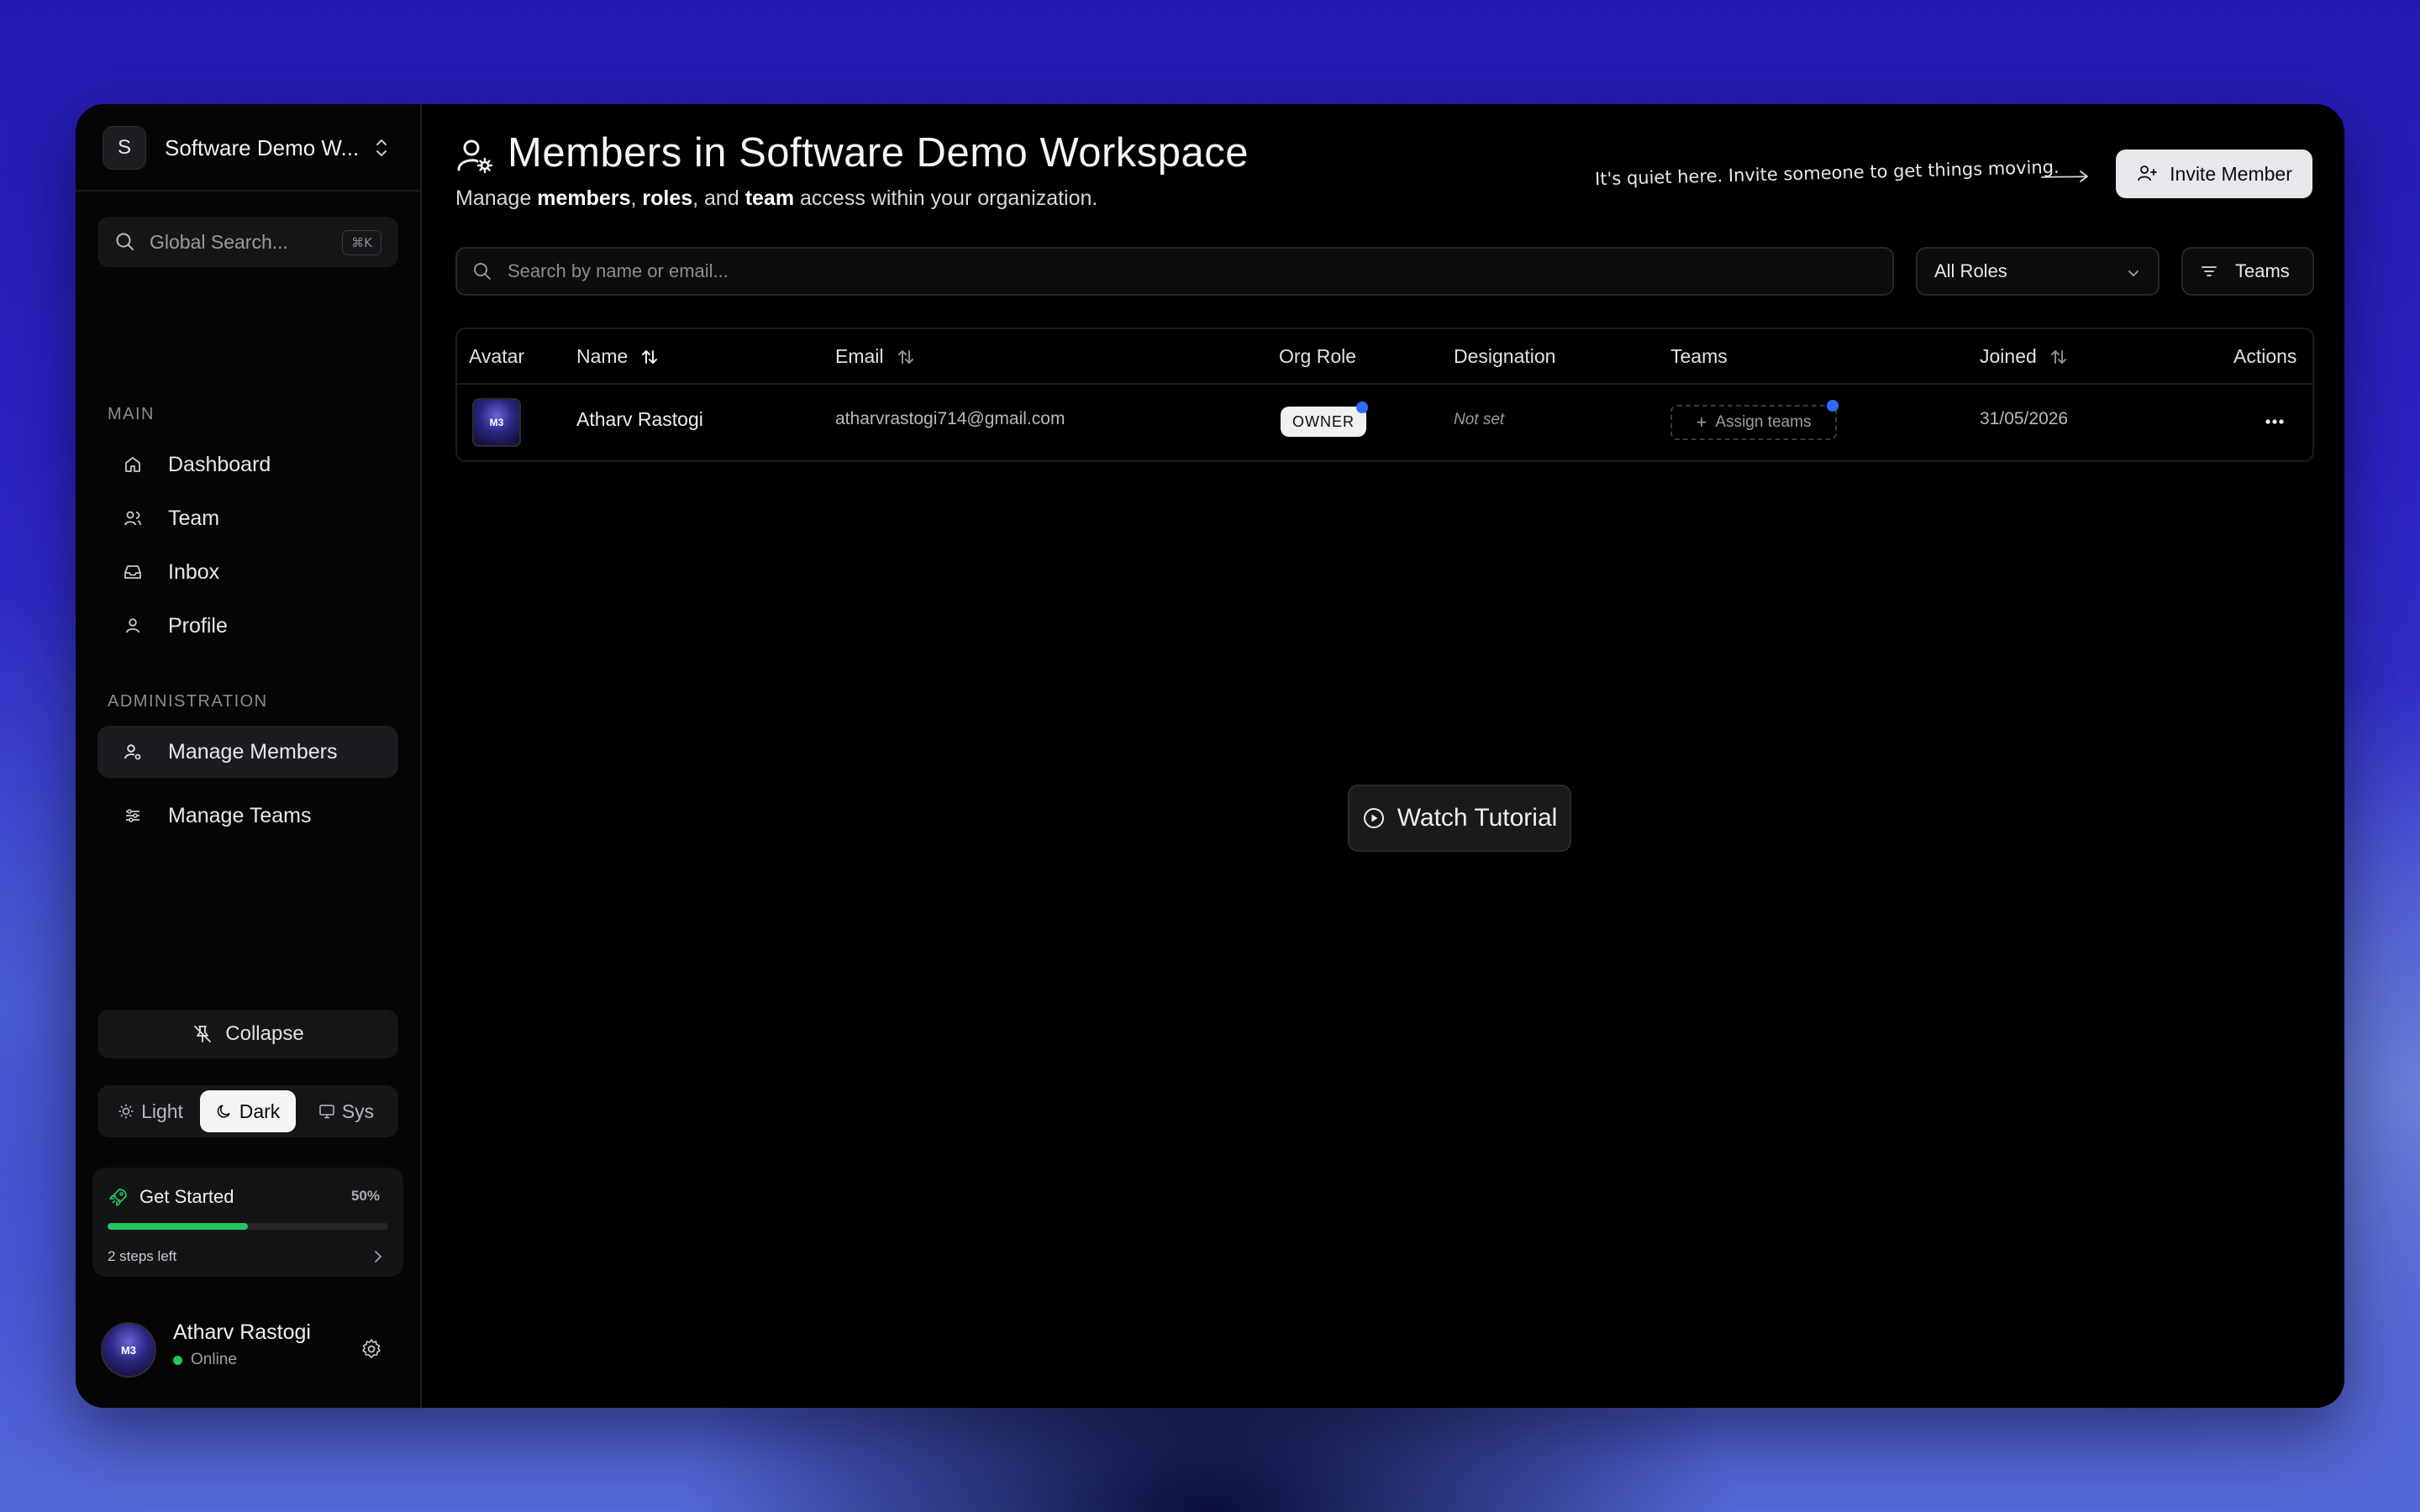 This screenshot has height=1512, width=2420. Describe the element at coordinates (602, 356) in the screenshot. I see `column-header-label: Name` at that location.